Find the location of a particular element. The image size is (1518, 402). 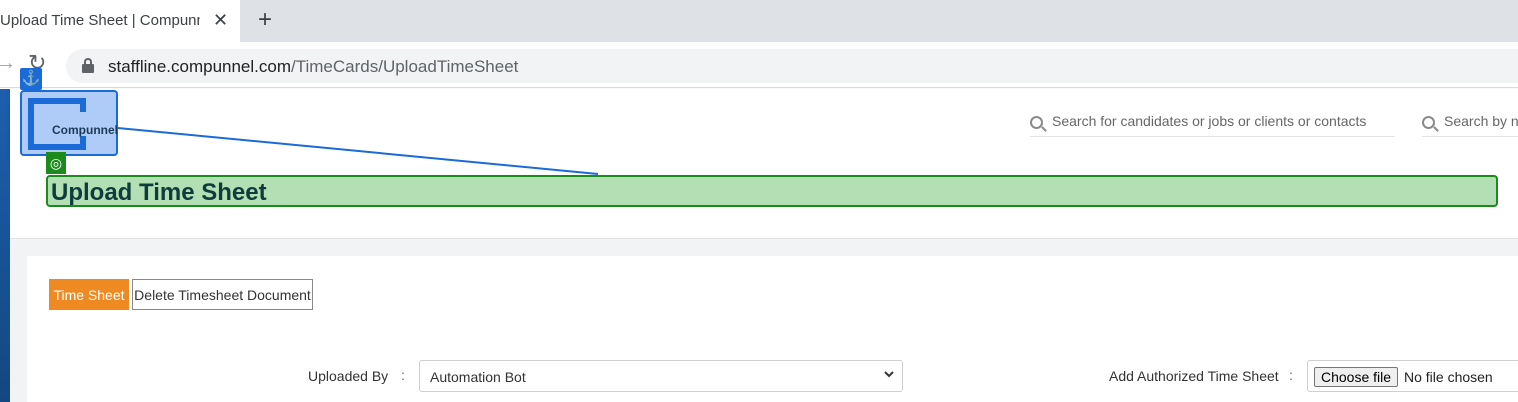

uploaded-by-value: Automation Bot is located at coordinates (478, 377).